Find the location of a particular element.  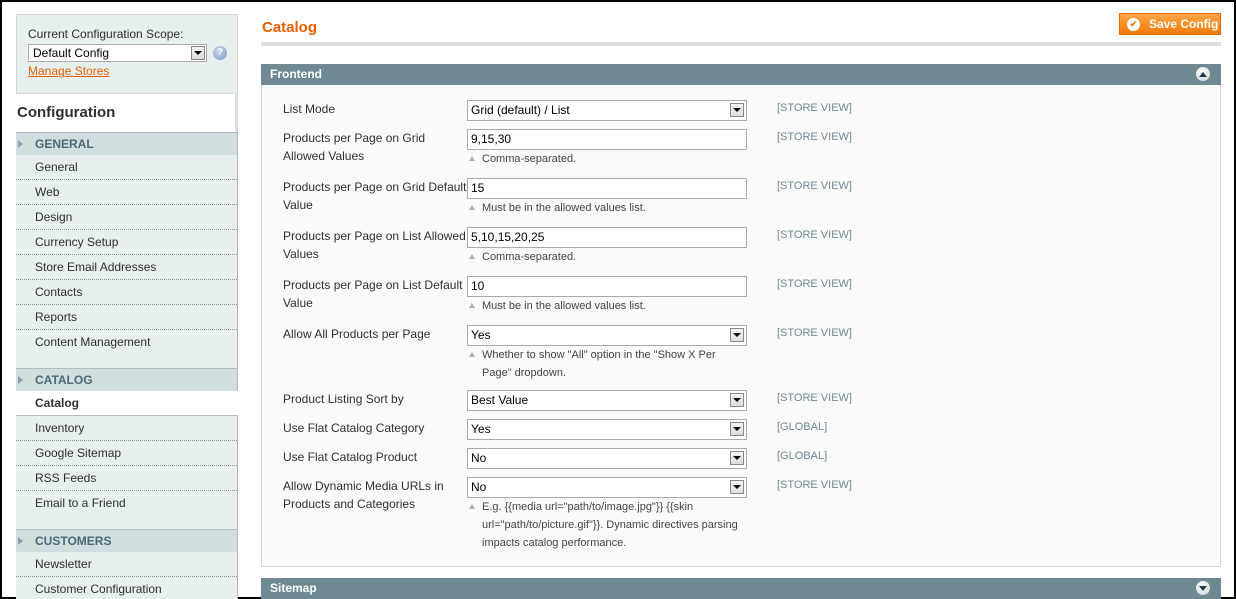

field-label: Use Flat Catalog Product is located at coordinates (350, 457).